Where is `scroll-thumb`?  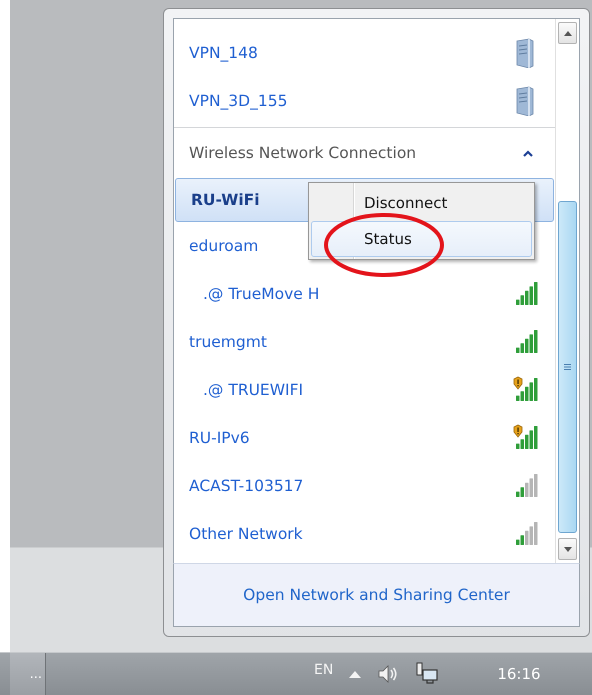
scroll-thumb is located at coordinates (567, 367).